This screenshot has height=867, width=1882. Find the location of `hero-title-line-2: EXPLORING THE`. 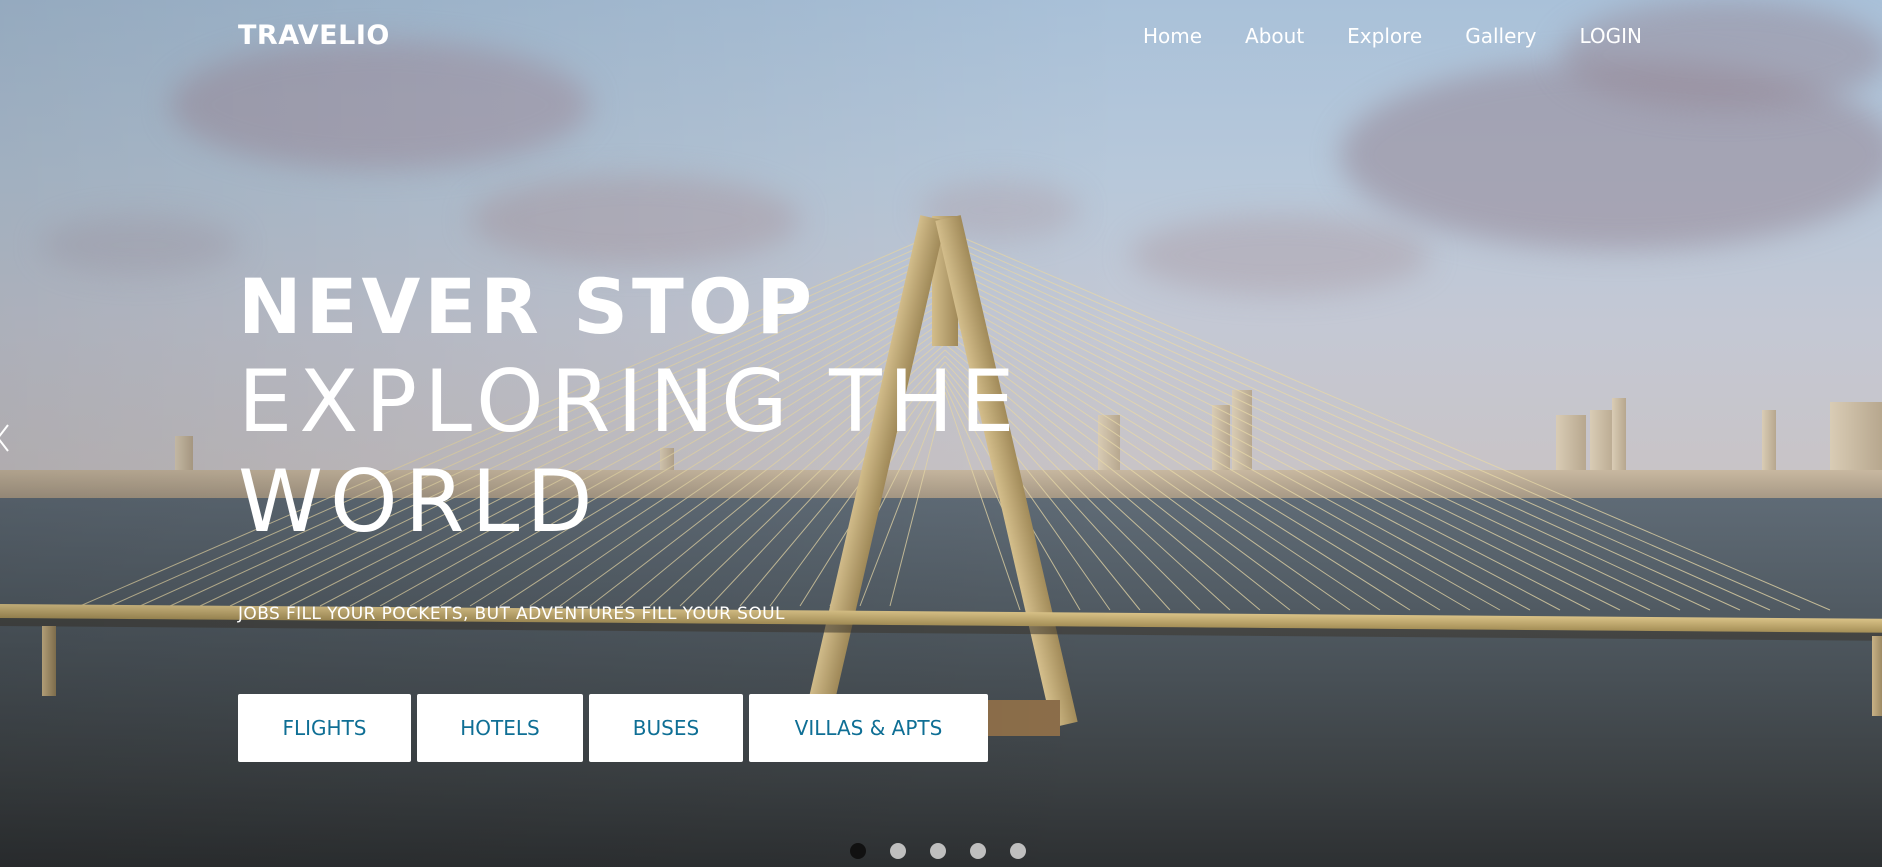

hero-title-line-2: EXPLORING THE is located at coordinates (630, 402).